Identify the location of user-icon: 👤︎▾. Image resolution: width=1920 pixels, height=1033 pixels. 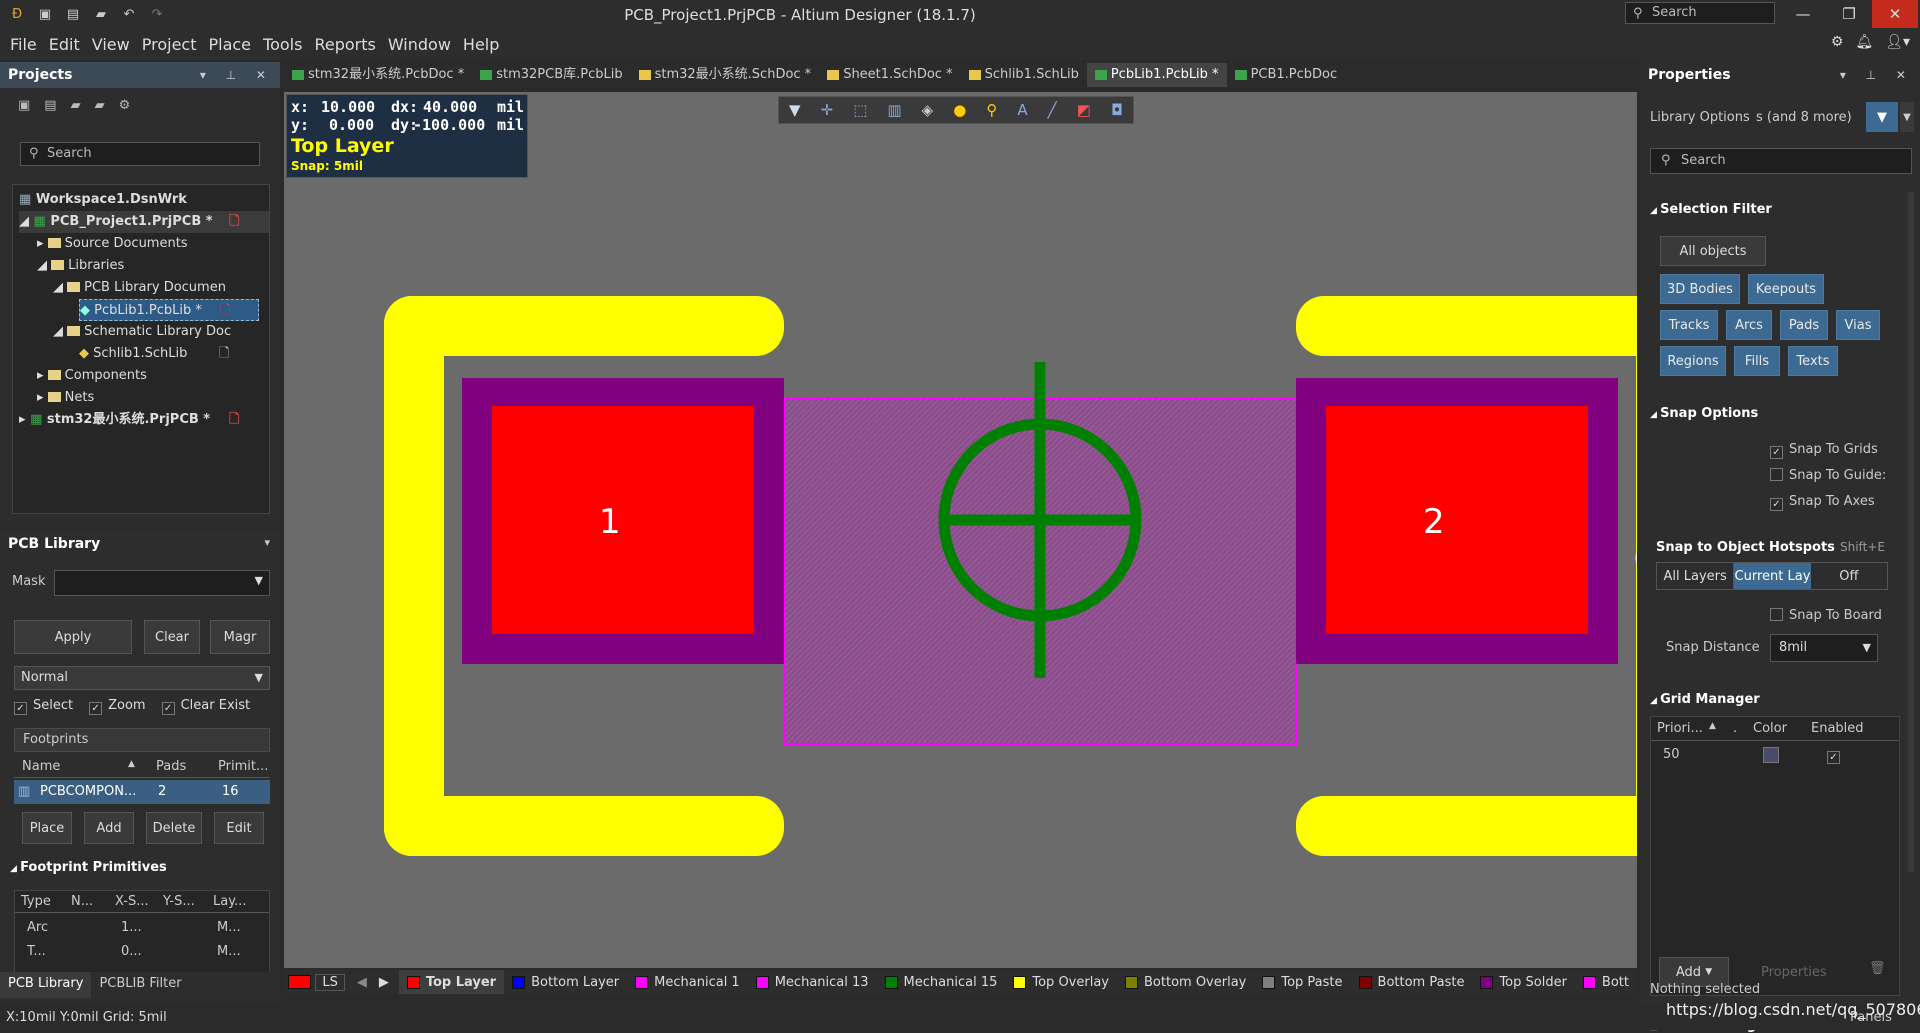
(1897, 42).